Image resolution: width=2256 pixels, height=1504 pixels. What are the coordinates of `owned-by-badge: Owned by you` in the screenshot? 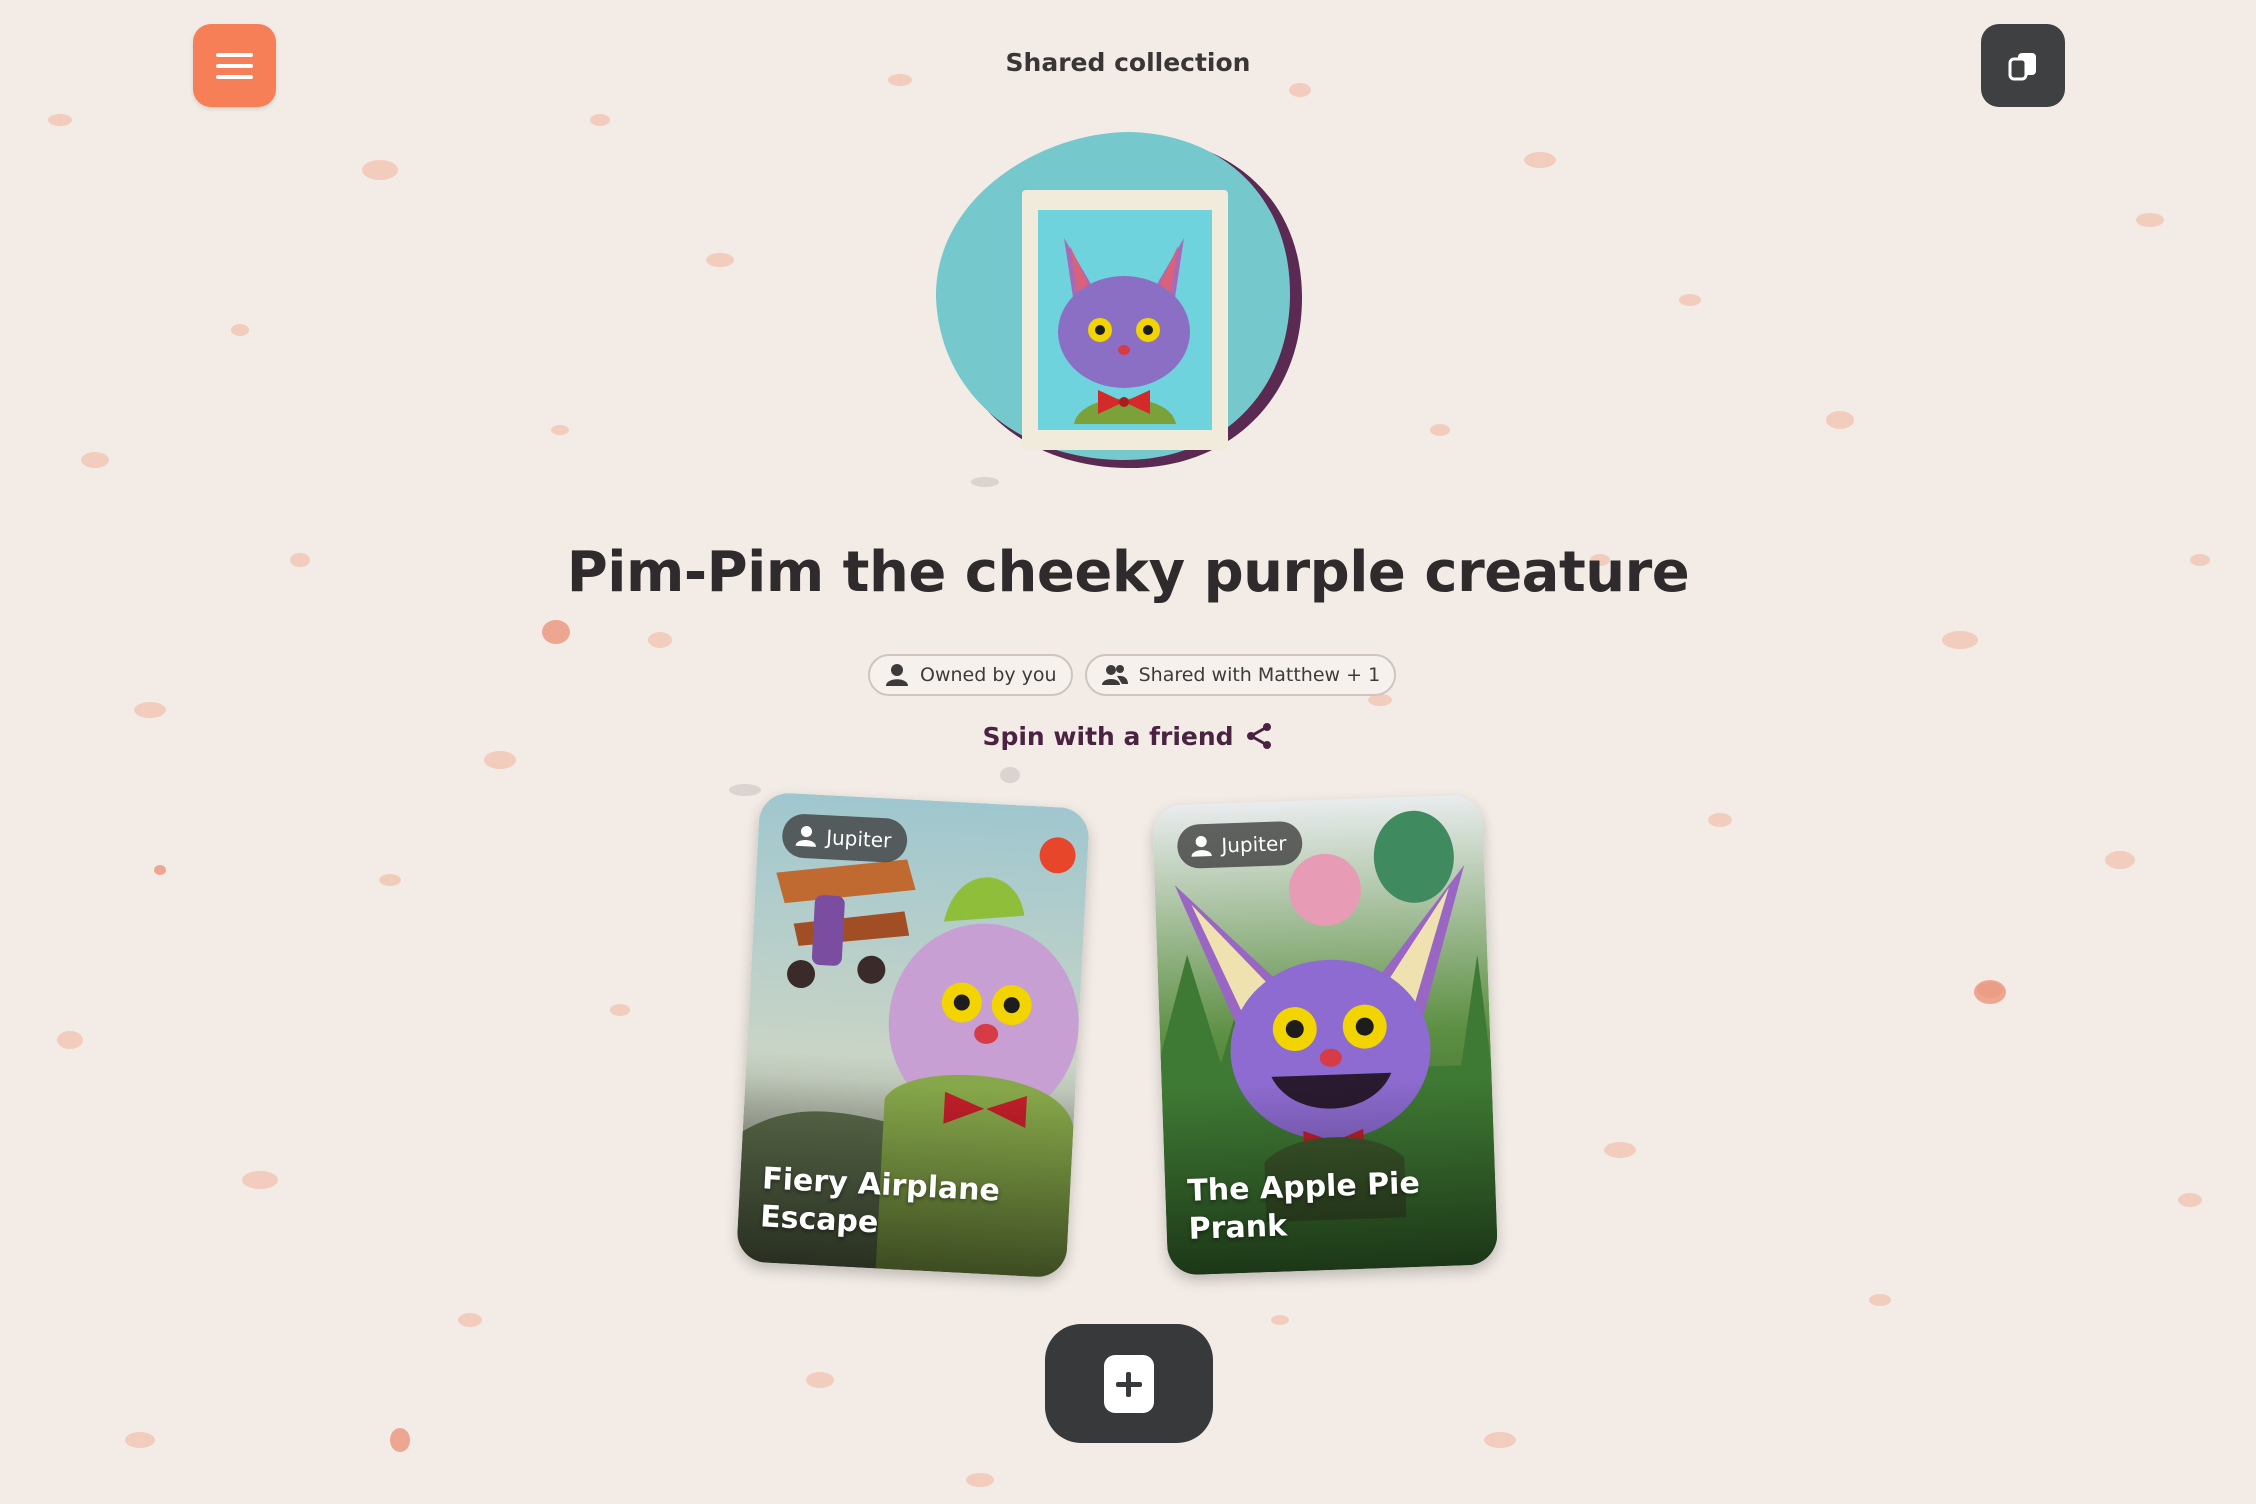 It's located at (970, 675).